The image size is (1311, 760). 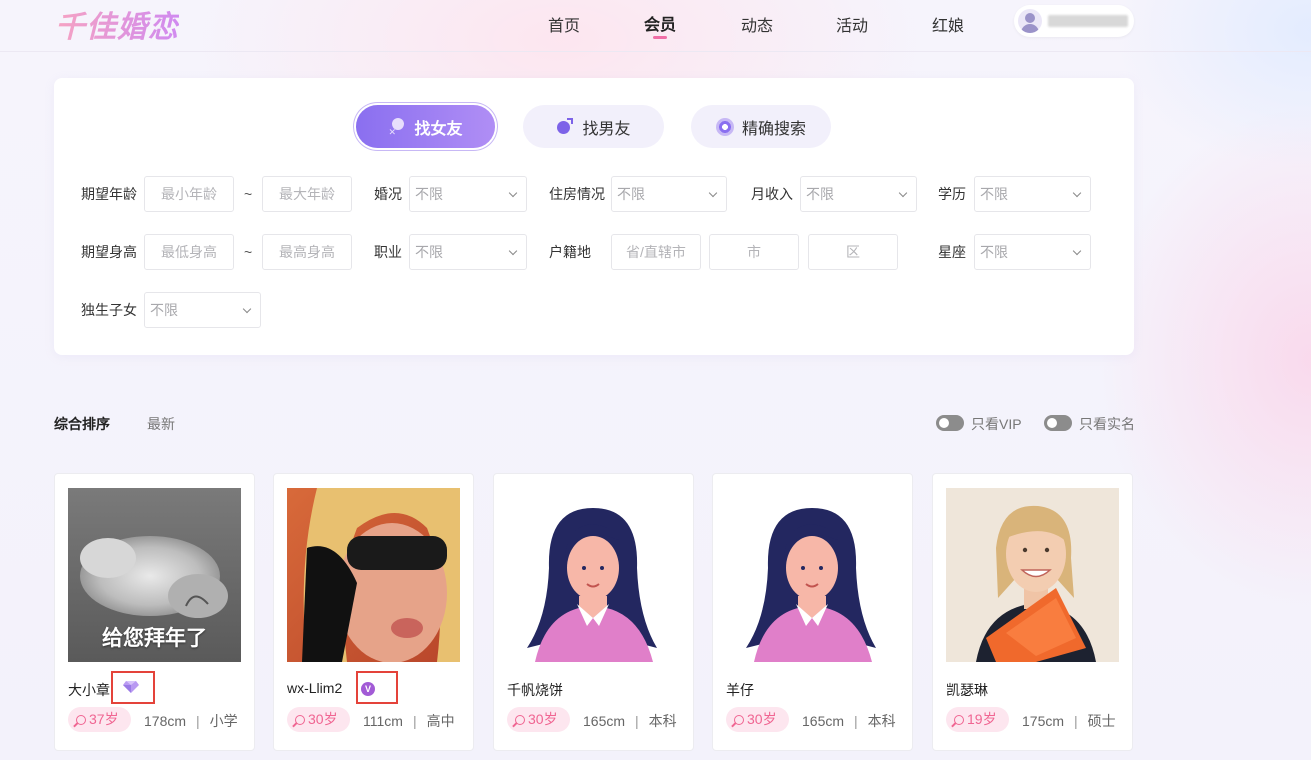 What do you see at coordinates (761, 126) in the screenshot?
I see `precise-search-button: 精确搜索` at bounding box center [761, 126].